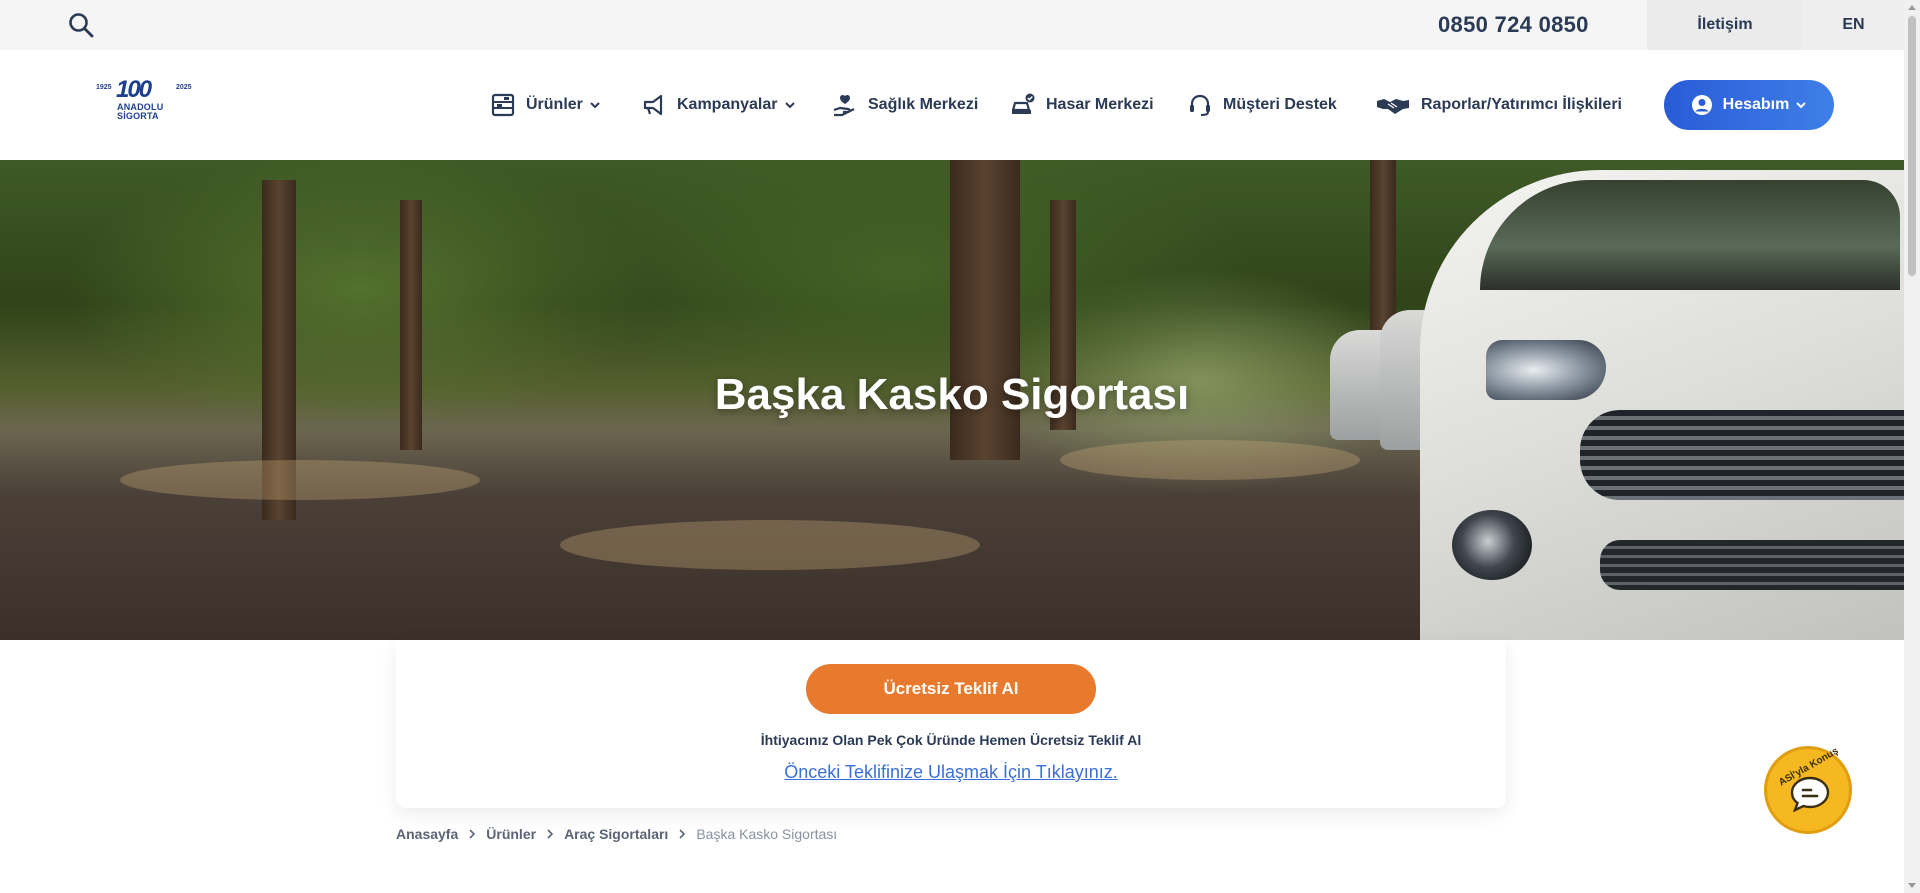 This screenshot has width=1920, height=893. What do you see at coordinates (1810, 794) in the screenshot?
I see `chat-bubble-icon` at bounding box center [1810, 794].